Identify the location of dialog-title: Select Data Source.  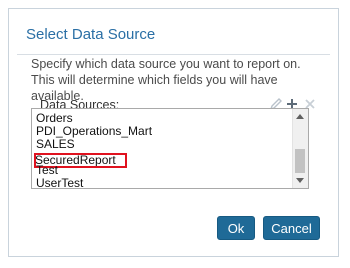
(91, 34).